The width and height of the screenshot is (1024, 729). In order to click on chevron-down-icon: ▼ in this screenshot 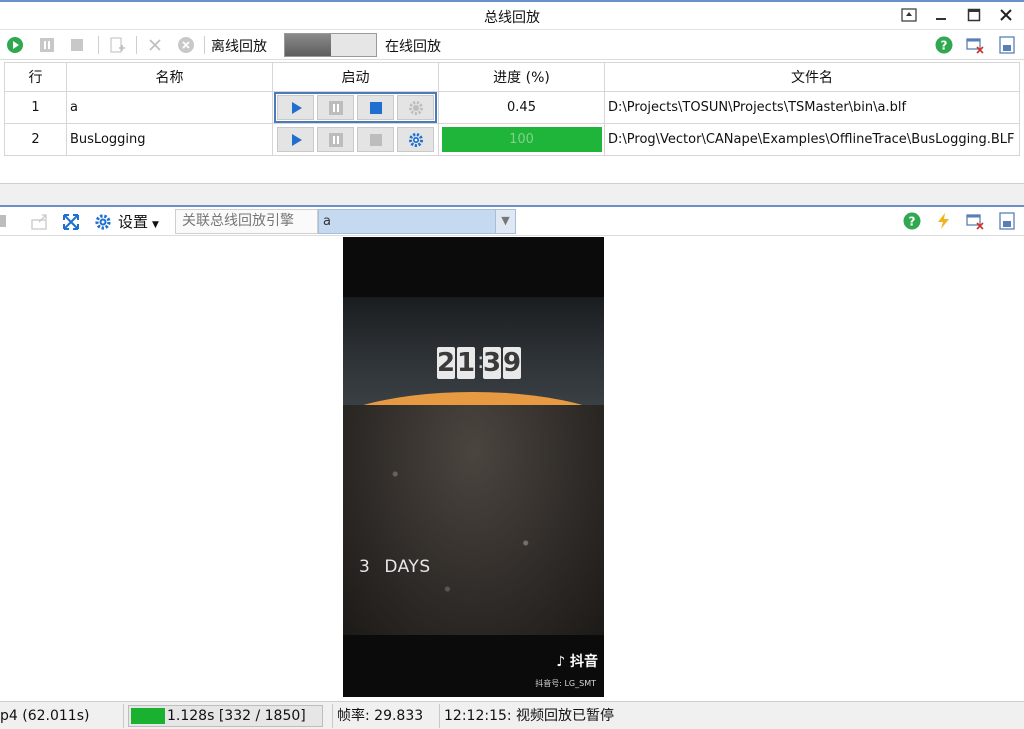, I will do `click(505, 221)`.